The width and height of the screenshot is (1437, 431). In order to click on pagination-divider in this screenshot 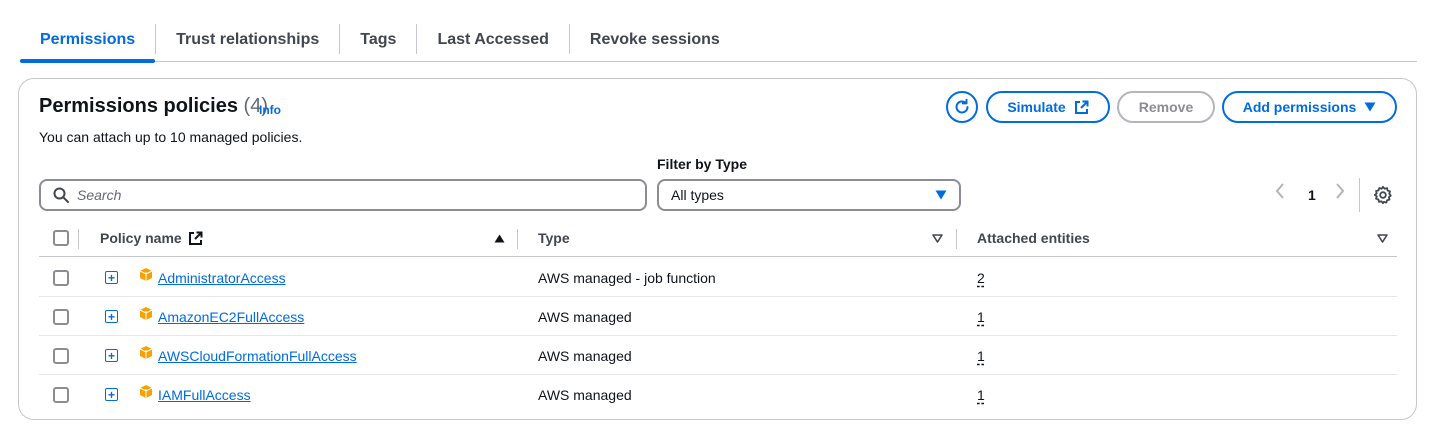, I will do `click(1359, 195)`.